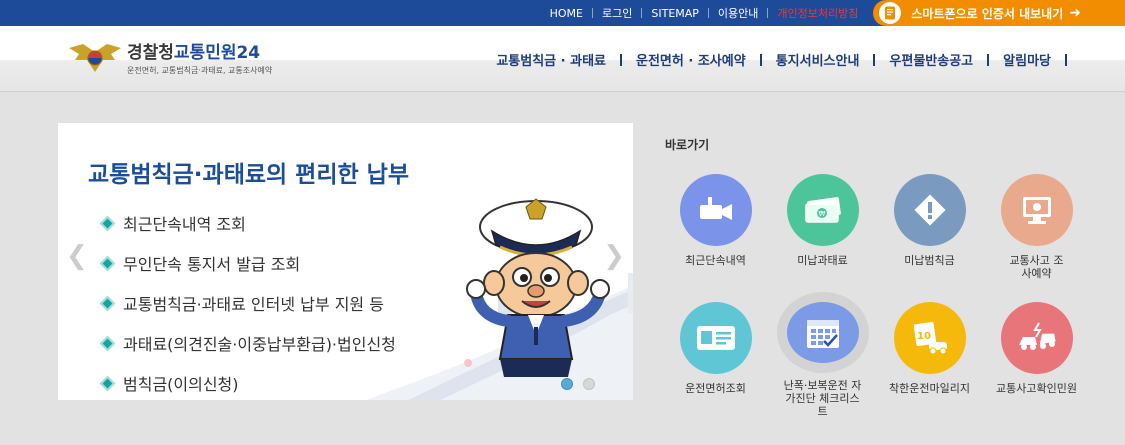  What do you see at coordinates (1036, 388) in the screenshot?
I see `quick-label: 교통사고확인민원` at bounding box center [1036, 388].